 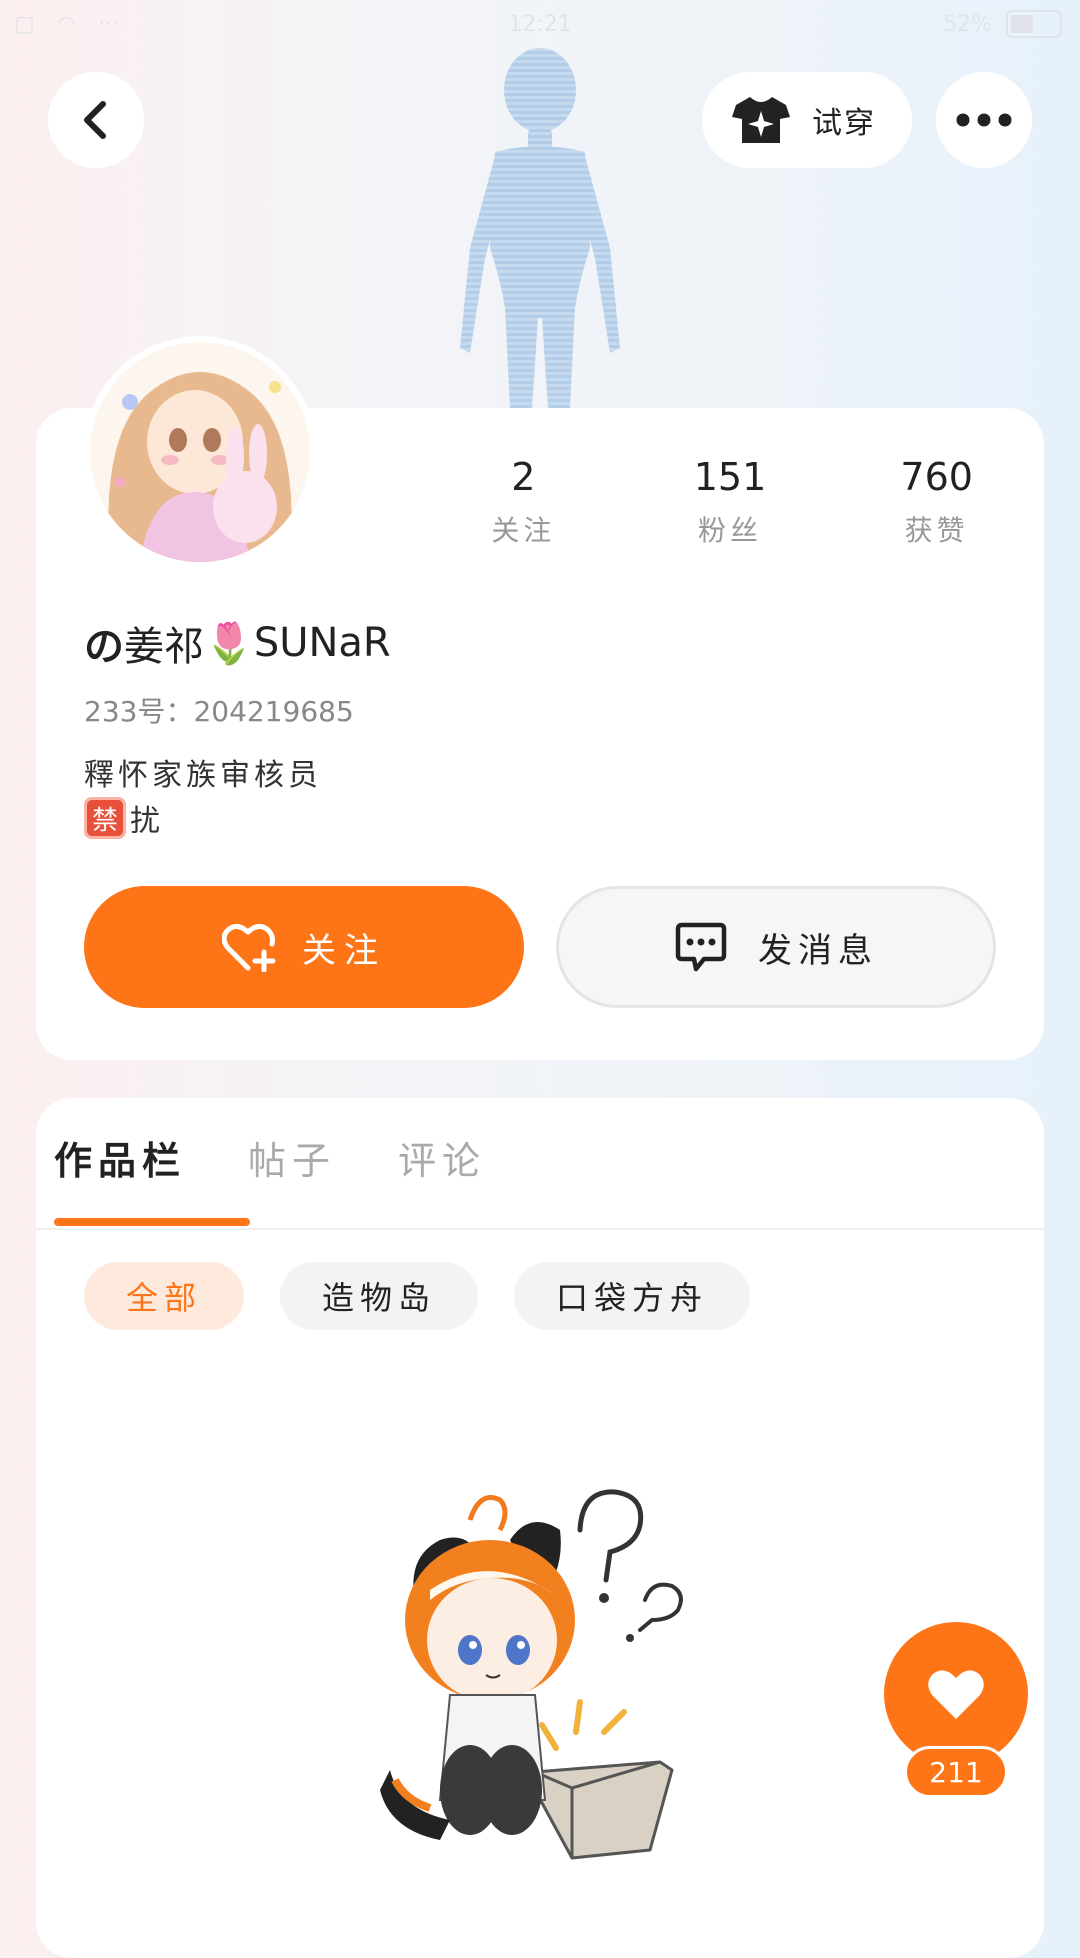 What do you see at coordinates (967, 24) in the screenshot?
I see `battery-percent: 52%` at bounding box center [967, 24].